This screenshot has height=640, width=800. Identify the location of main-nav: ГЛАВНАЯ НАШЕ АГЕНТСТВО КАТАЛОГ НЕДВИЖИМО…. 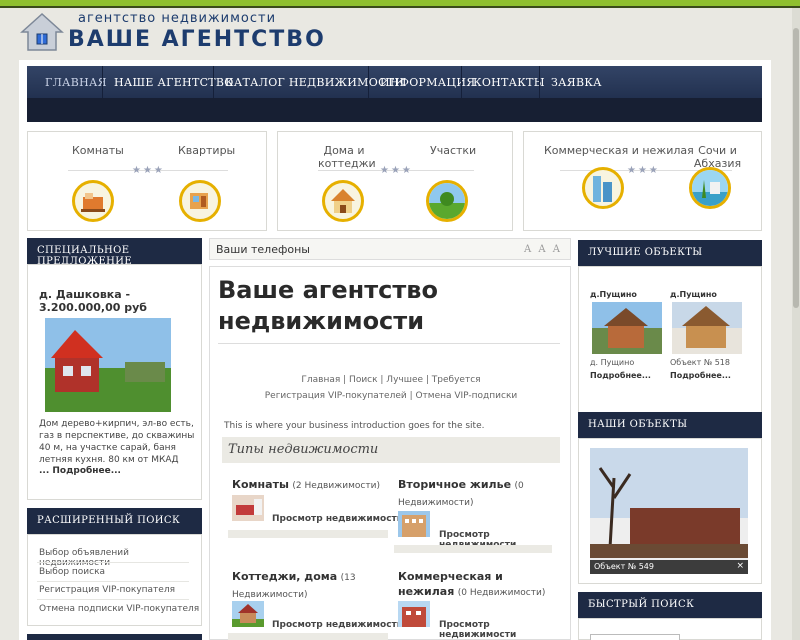
(394, 94).